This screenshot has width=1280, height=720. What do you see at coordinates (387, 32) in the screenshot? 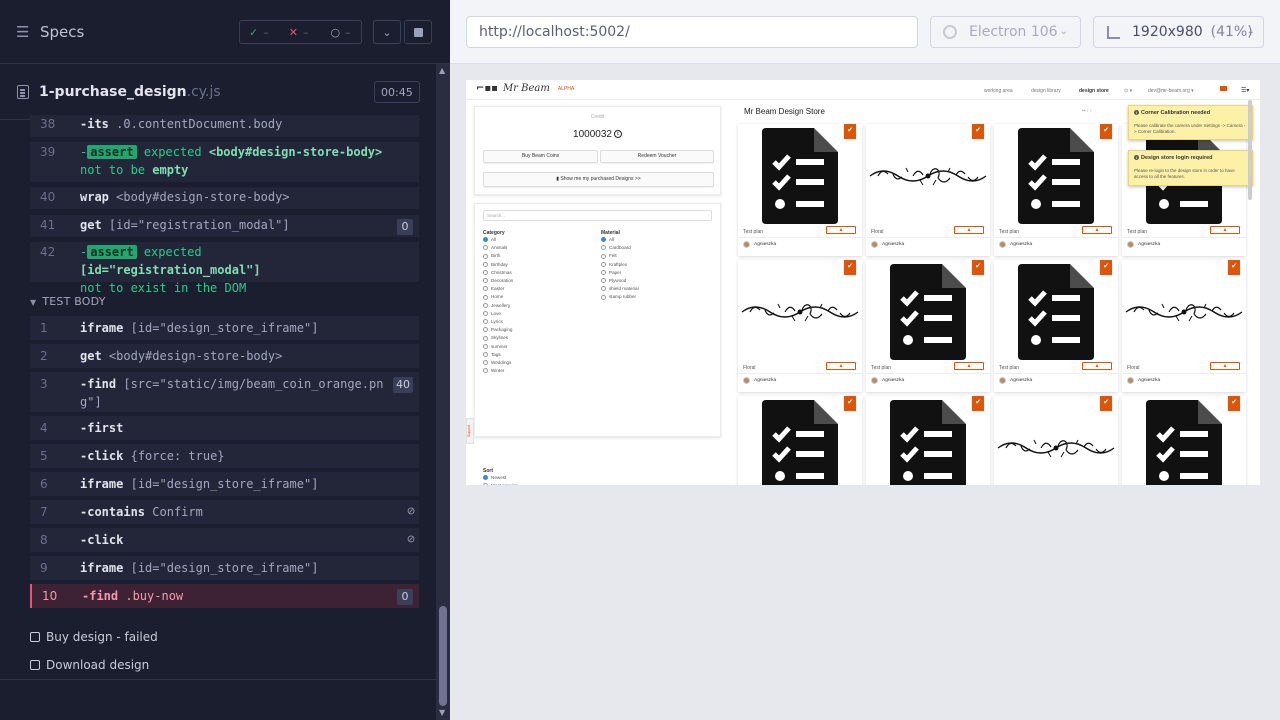
I see `chevron-down-icon: ⌄` at bounding box center [387, 32].